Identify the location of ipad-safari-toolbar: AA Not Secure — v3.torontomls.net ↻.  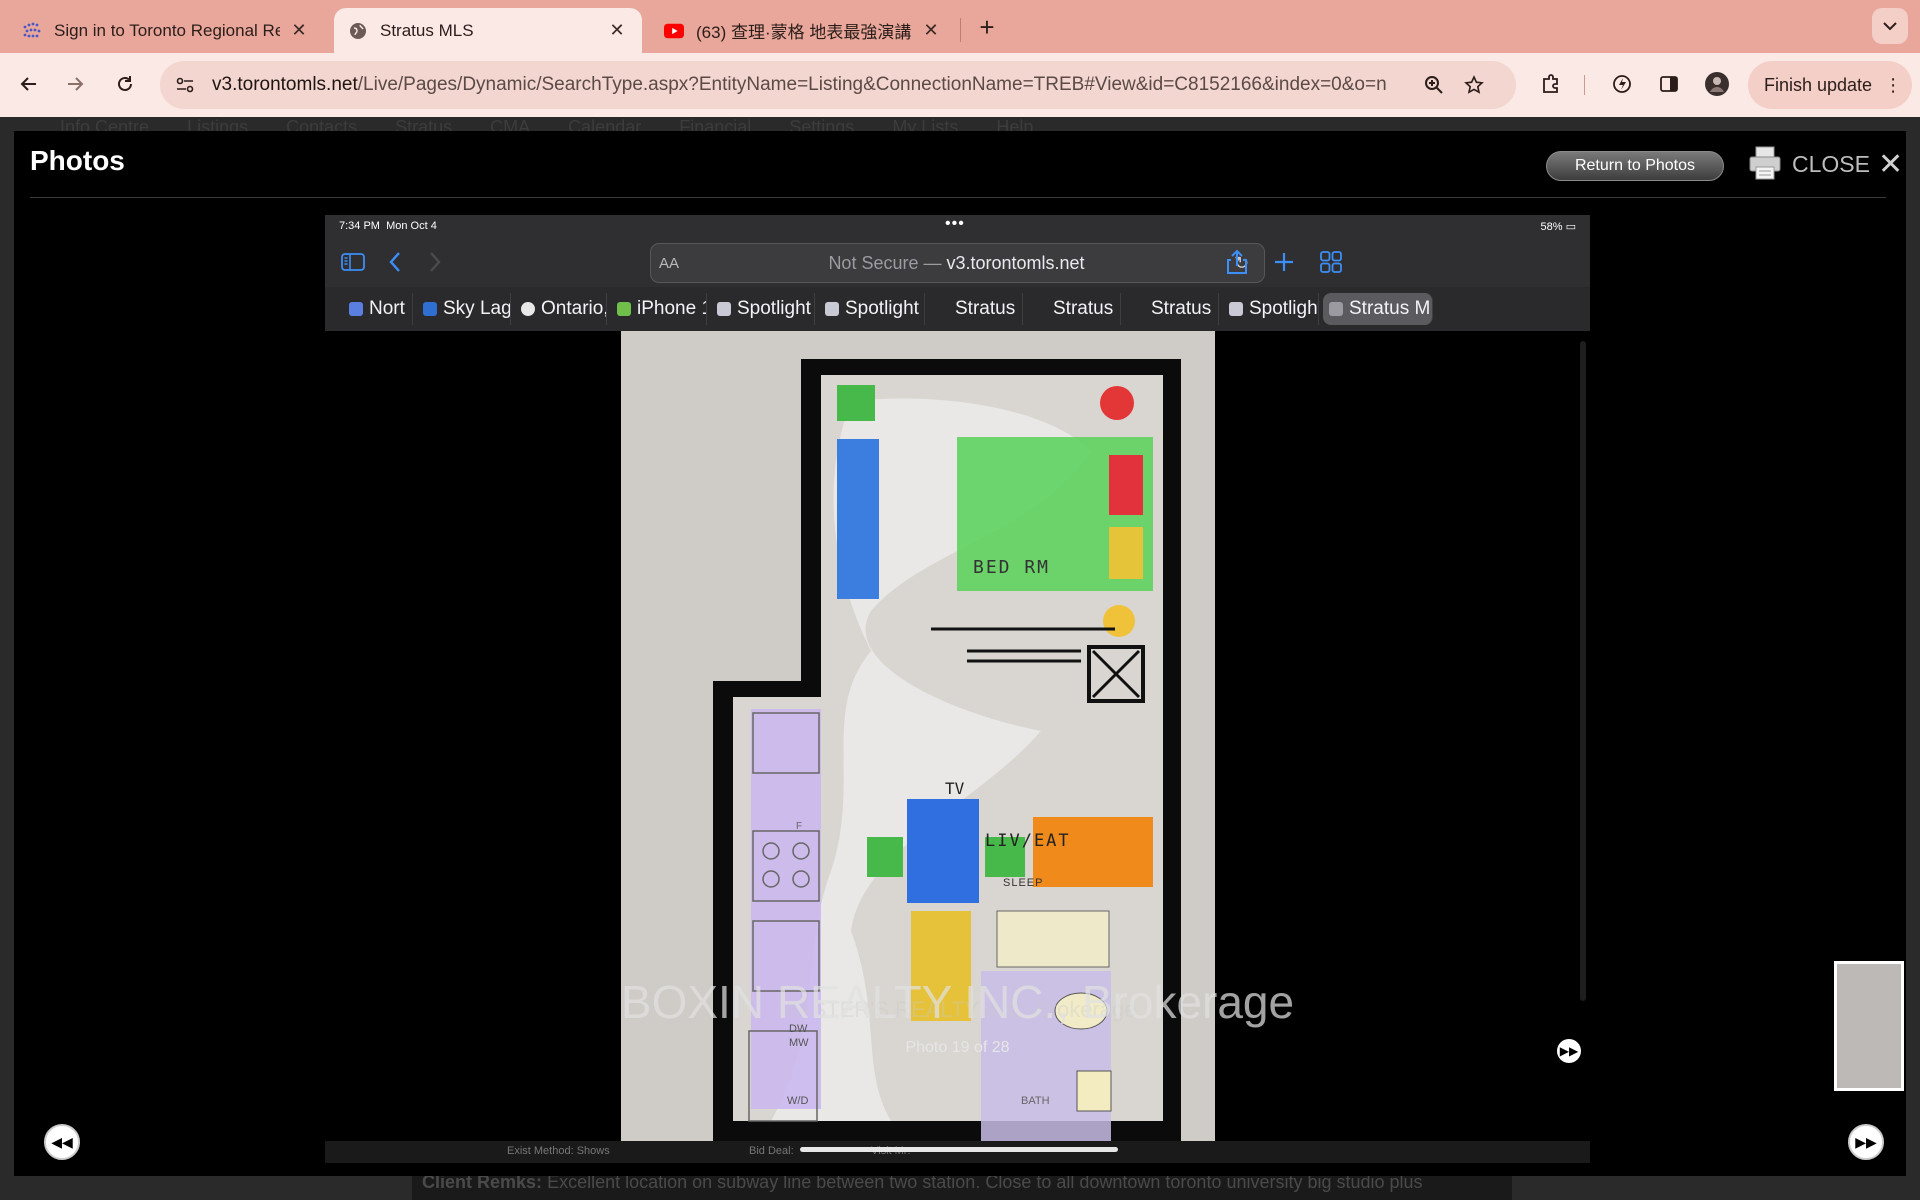
(957, 262).